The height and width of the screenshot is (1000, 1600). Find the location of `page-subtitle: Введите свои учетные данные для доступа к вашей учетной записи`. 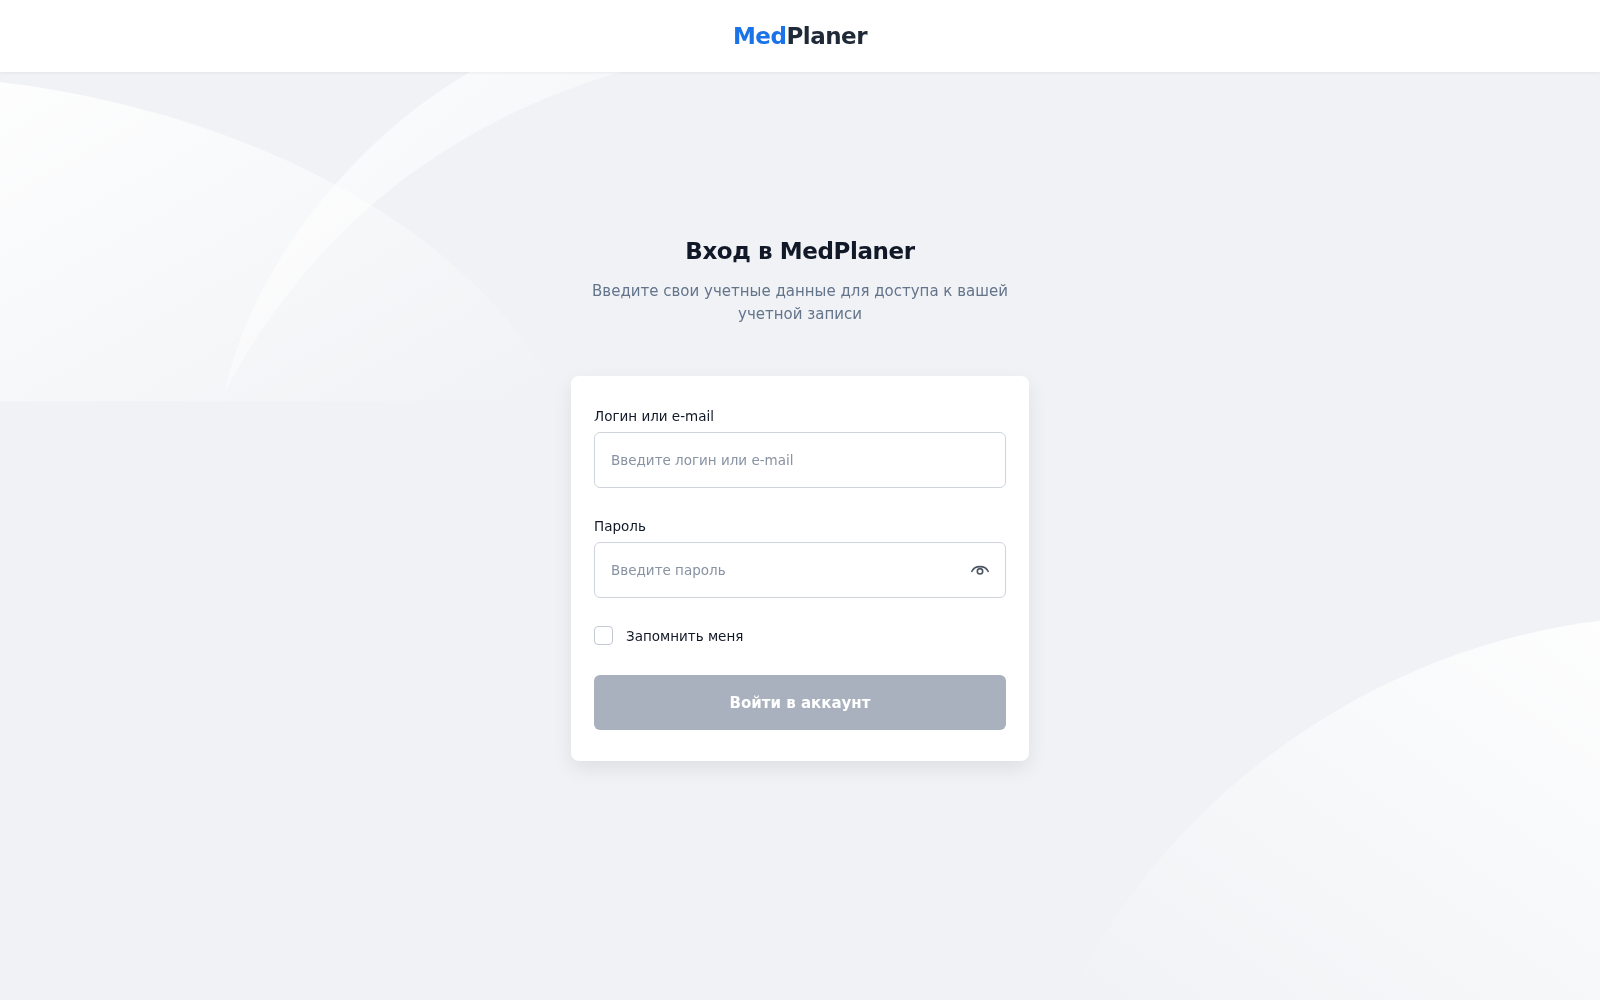

page-subtitle: Введите свои учетные данные для доступа к вашей учетной записи is located at coordinates (800, 303).